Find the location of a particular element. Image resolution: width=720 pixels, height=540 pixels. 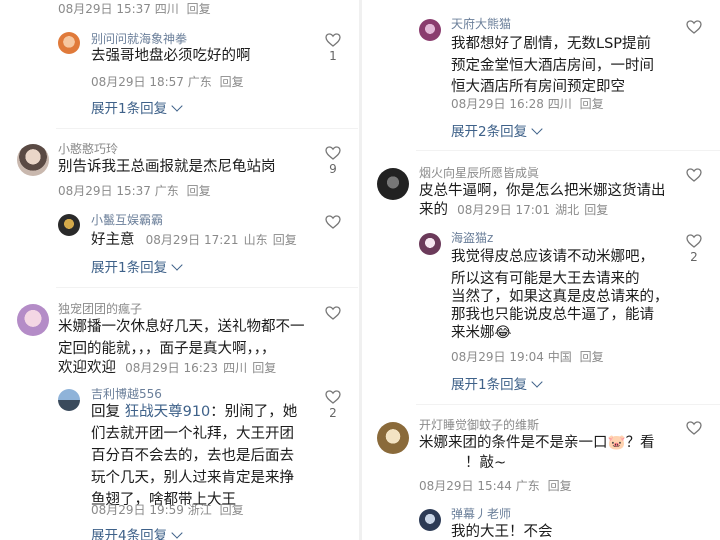

reply-text-line: 百分百不会去的，去也是后面去 is located at coordinates (192, 456).